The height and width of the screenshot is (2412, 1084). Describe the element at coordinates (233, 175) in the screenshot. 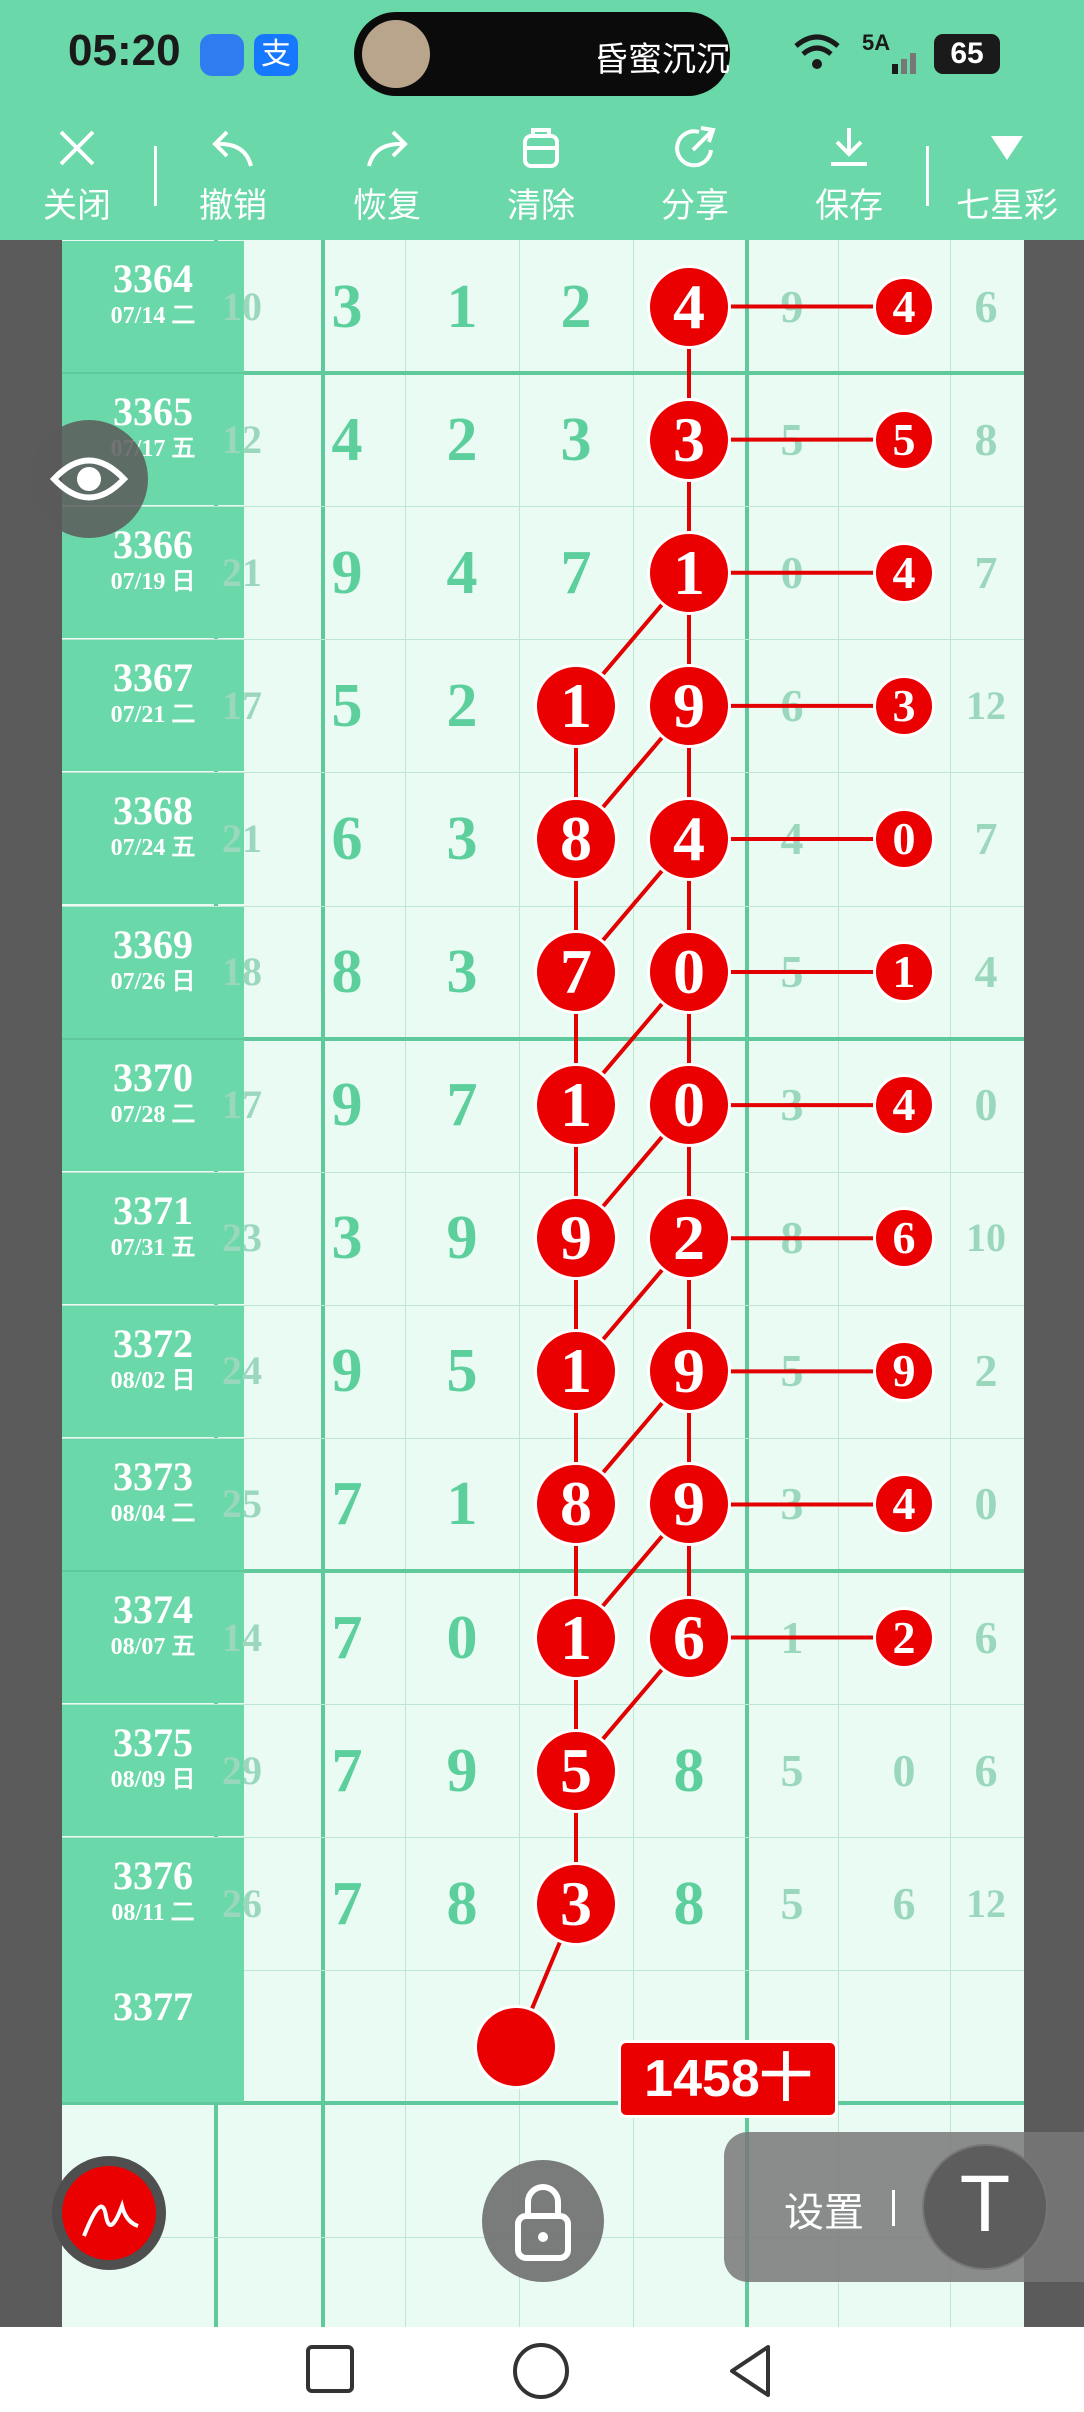

I see `undo-button: 撤销` at that location.